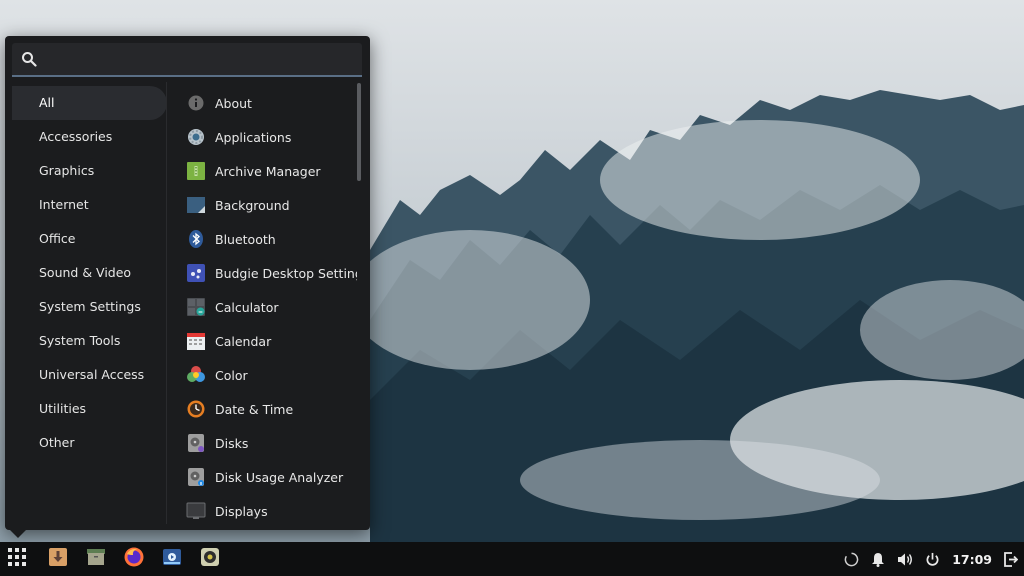 The height and width of the screenshot is (576, 1024). I want to click on search-icon, so click(29, 59).